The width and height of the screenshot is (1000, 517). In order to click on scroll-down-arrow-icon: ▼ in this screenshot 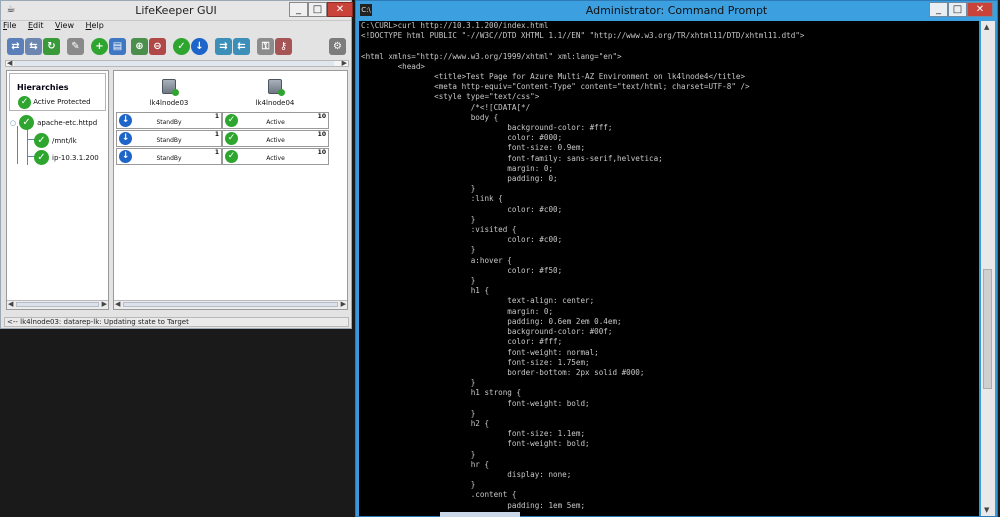, I will do `click(986, 510)`.